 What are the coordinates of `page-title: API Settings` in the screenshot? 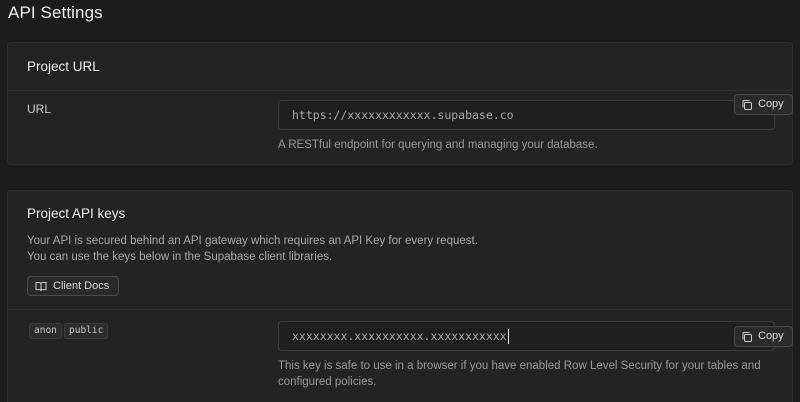 It's located at (55, 12).